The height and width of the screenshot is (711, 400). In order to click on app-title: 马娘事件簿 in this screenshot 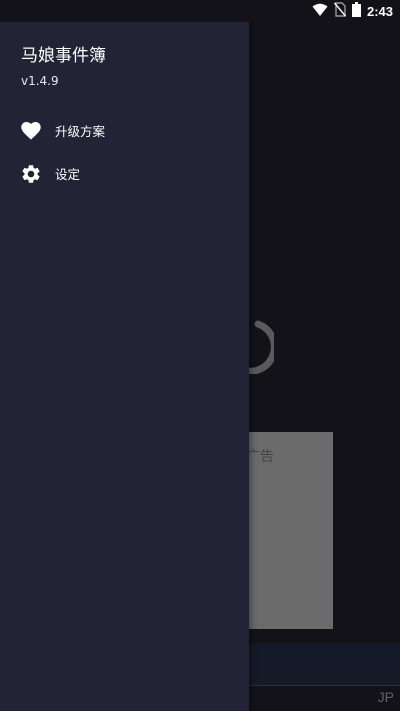, I will do `click(63, 56)`.